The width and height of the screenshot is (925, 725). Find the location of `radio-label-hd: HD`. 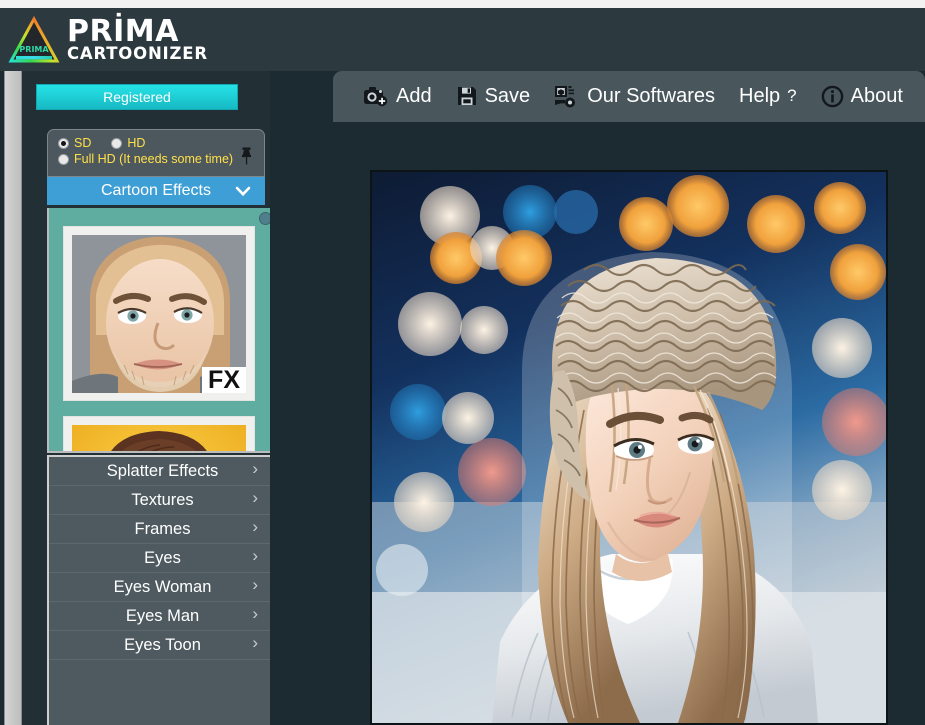

radio-label-hd: HD is located at coordinates (136, 143).